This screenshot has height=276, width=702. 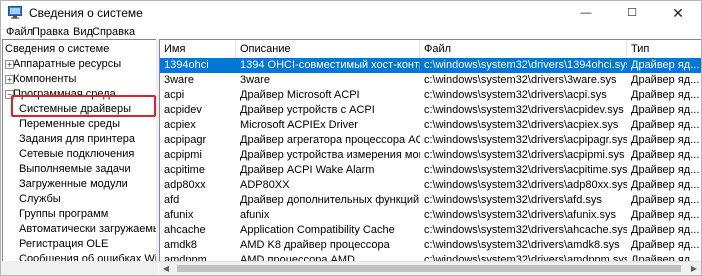 What do you see at coordinates (50, 32) in the screenshot?
I see `menu-edit: Правка` at bounding box center [50, 32].